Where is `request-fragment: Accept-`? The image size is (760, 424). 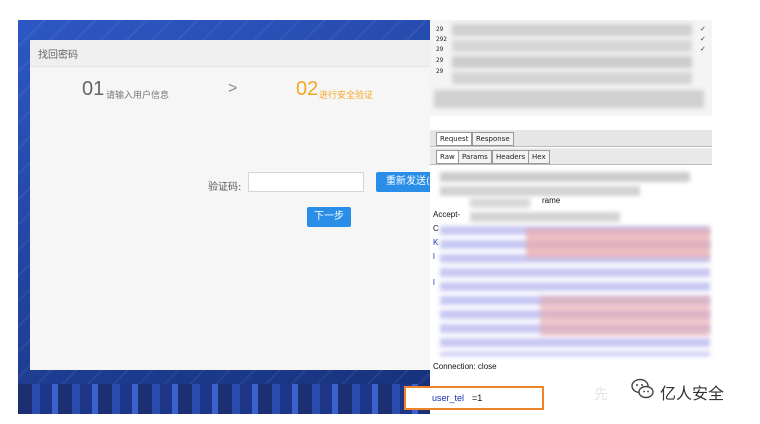
request-fragment: Accept- is located at coordinates (447, 214).